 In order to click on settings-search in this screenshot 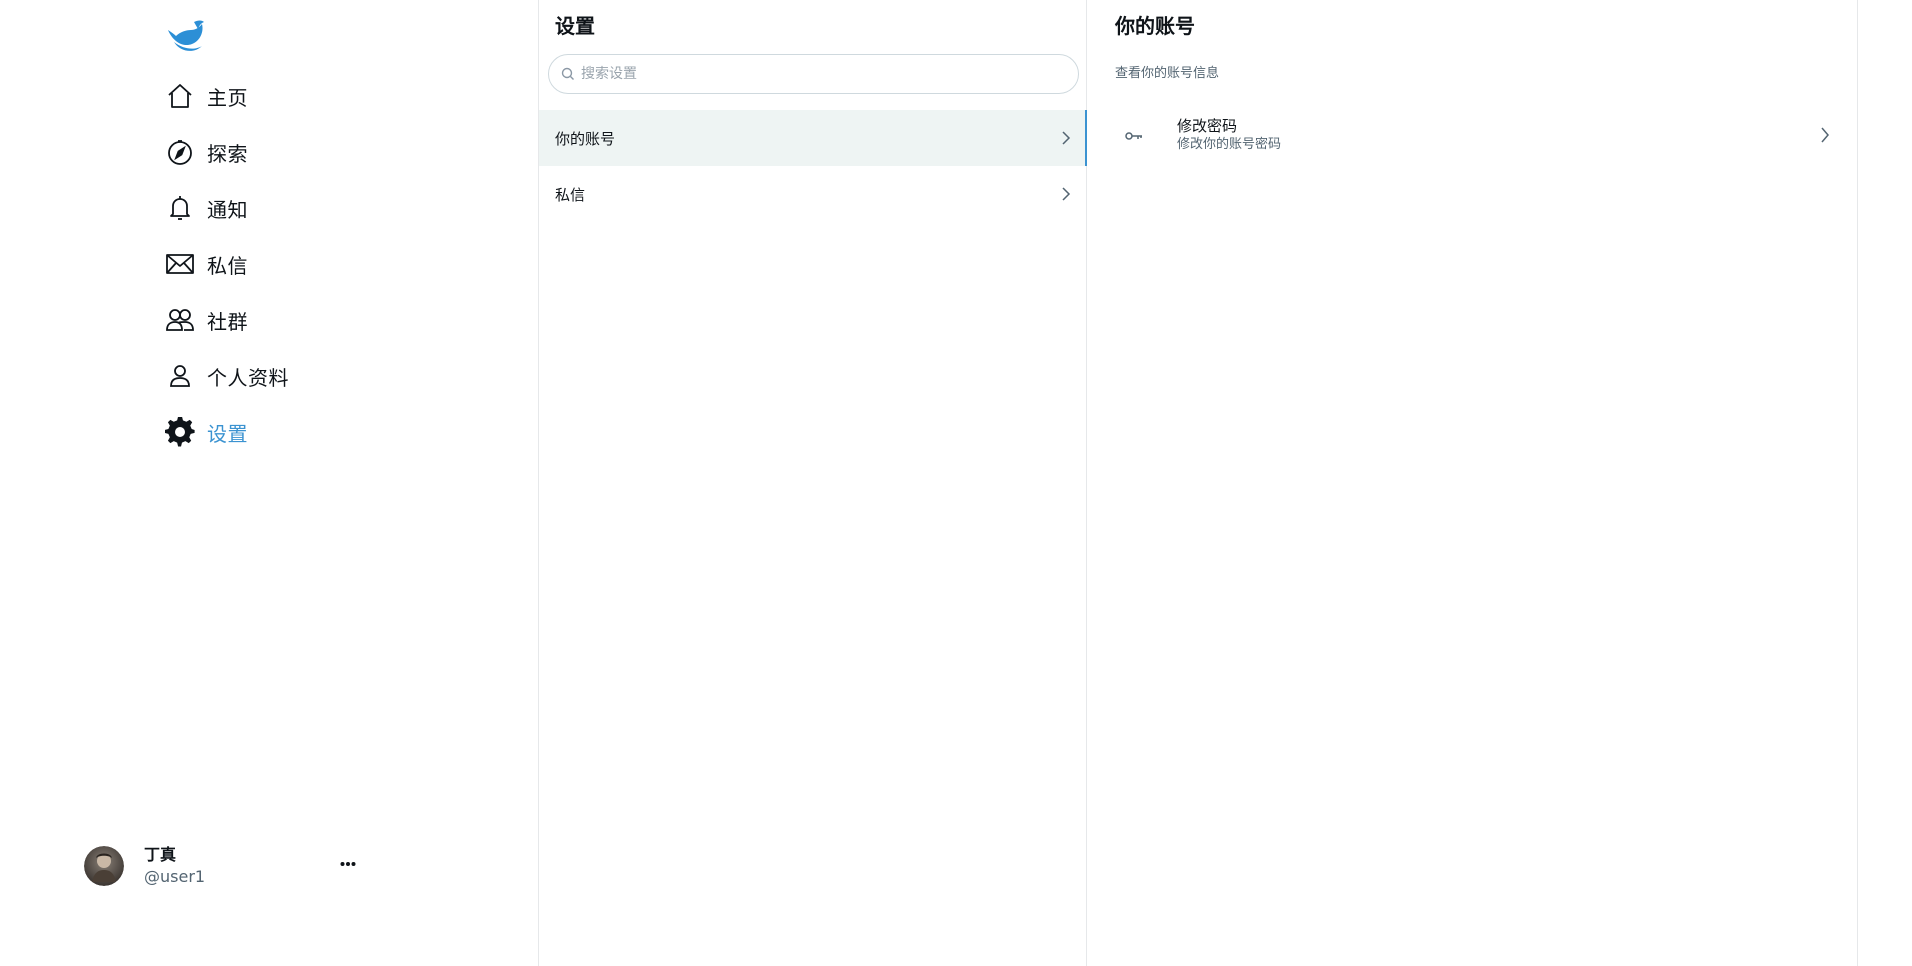, I will do `click(813, 74)`.